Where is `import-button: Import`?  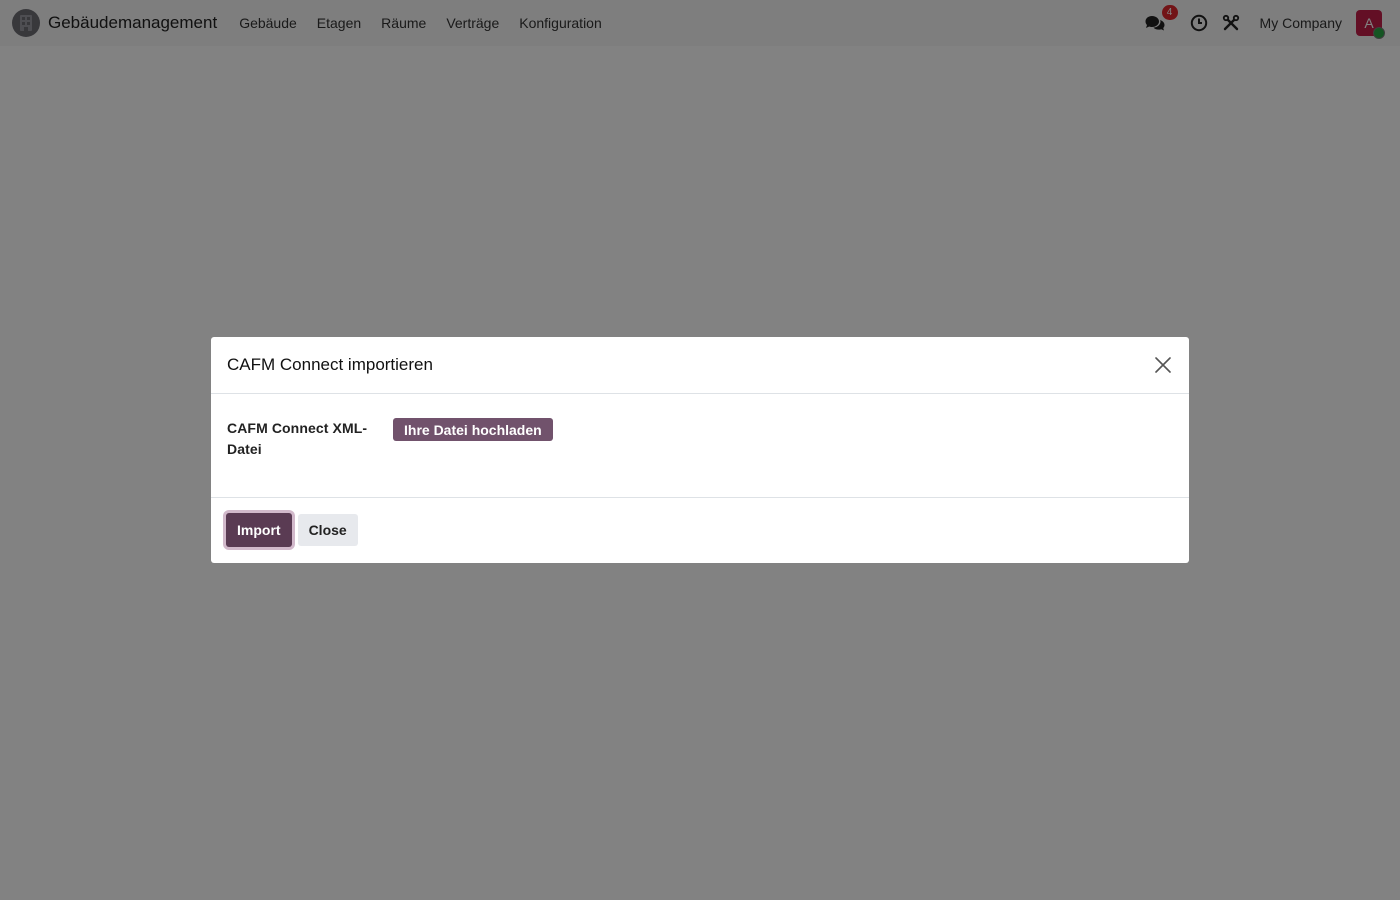 import-button: Import is located at coordinates (259, 530).